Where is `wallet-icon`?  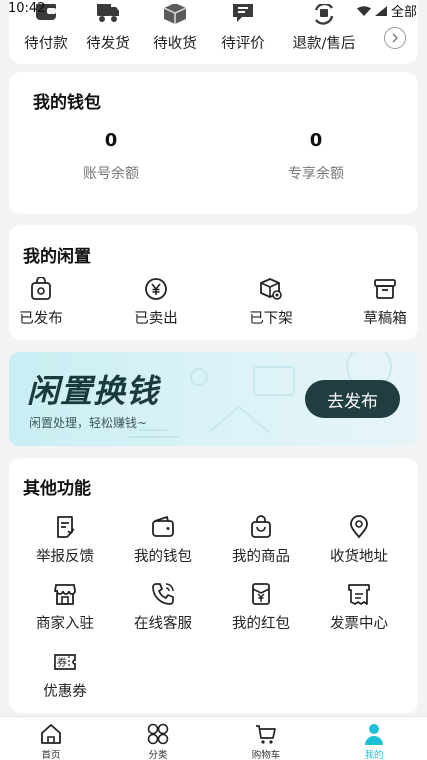 wallet-icon is located at coordinates (163, 526).